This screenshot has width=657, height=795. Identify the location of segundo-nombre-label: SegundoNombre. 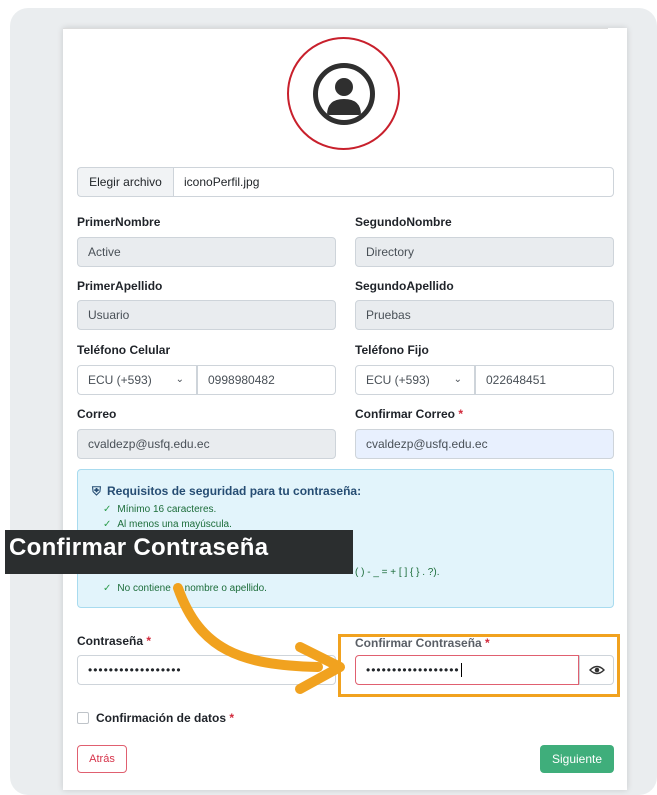
(403, 222).